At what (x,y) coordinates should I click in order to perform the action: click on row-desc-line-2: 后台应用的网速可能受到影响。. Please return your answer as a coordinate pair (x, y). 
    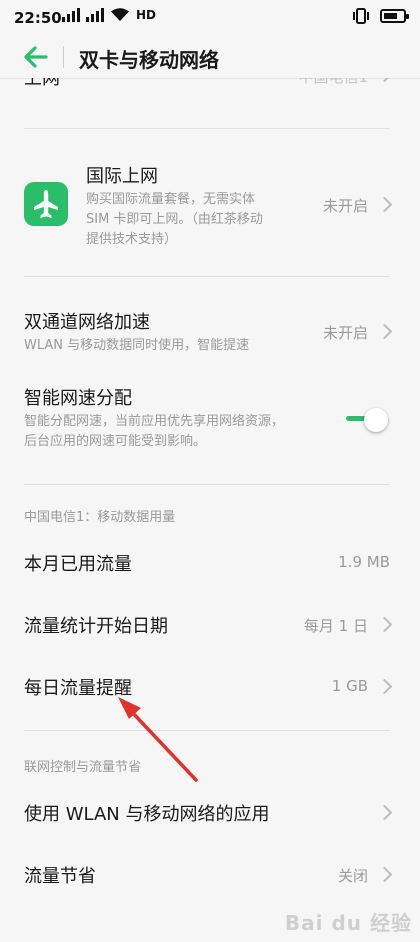
    Looking at the image, I should click on (115, 441).